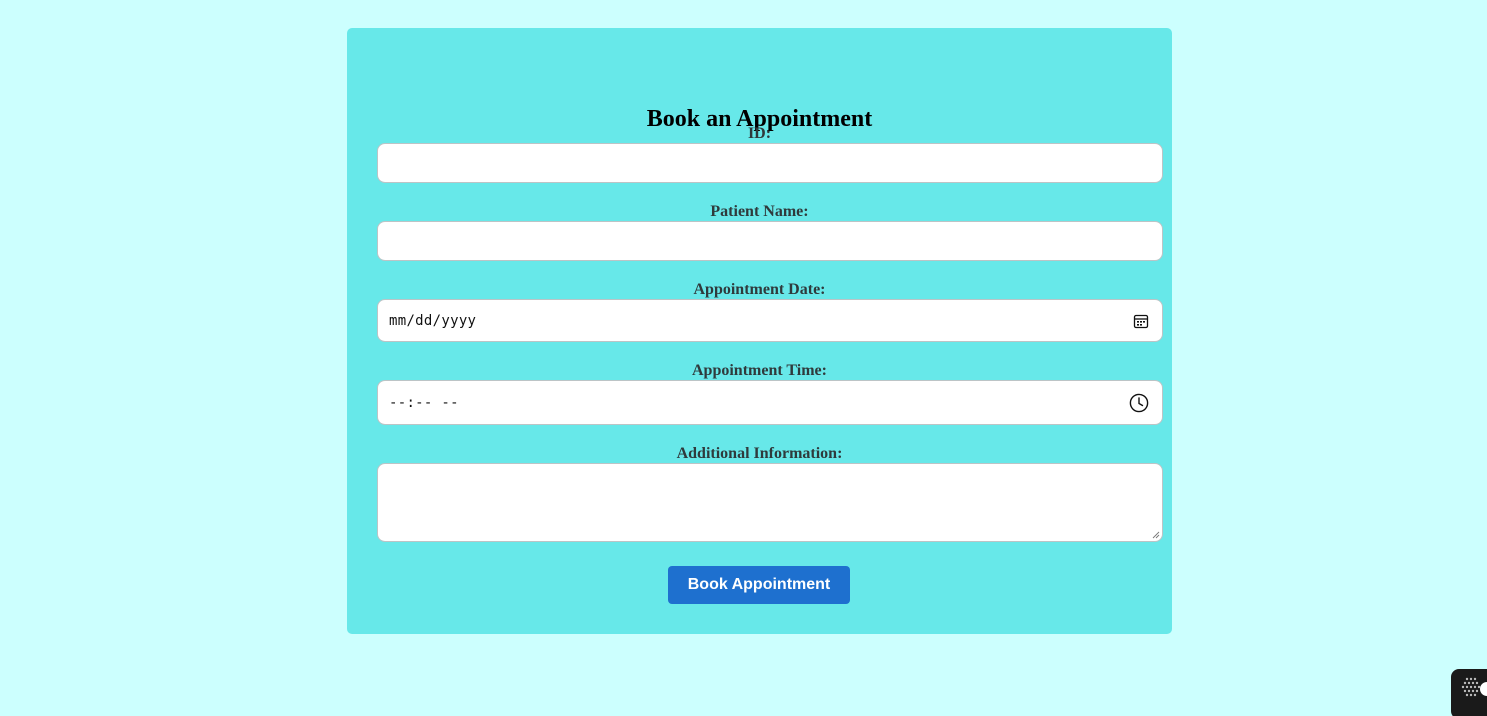 This screenshot has height=716, width=1487. Describe the element at coordinates (1469, 692) in the screenshot. I see `blackbox-logo-icon` at that location.